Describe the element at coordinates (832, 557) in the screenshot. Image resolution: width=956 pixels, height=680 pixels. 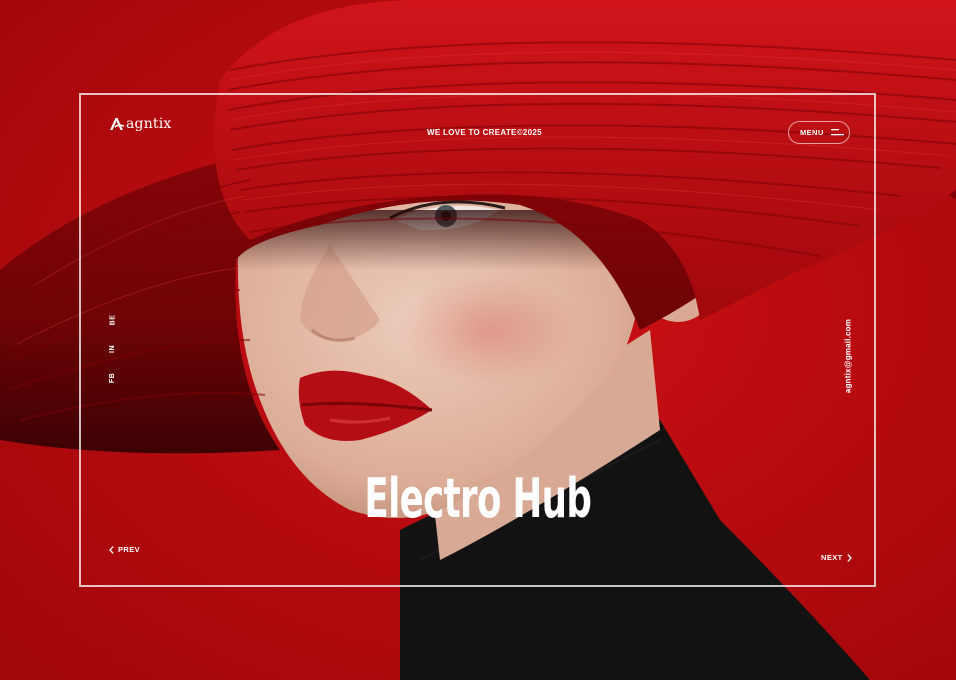
I see `next-label: NEXT` at that location.